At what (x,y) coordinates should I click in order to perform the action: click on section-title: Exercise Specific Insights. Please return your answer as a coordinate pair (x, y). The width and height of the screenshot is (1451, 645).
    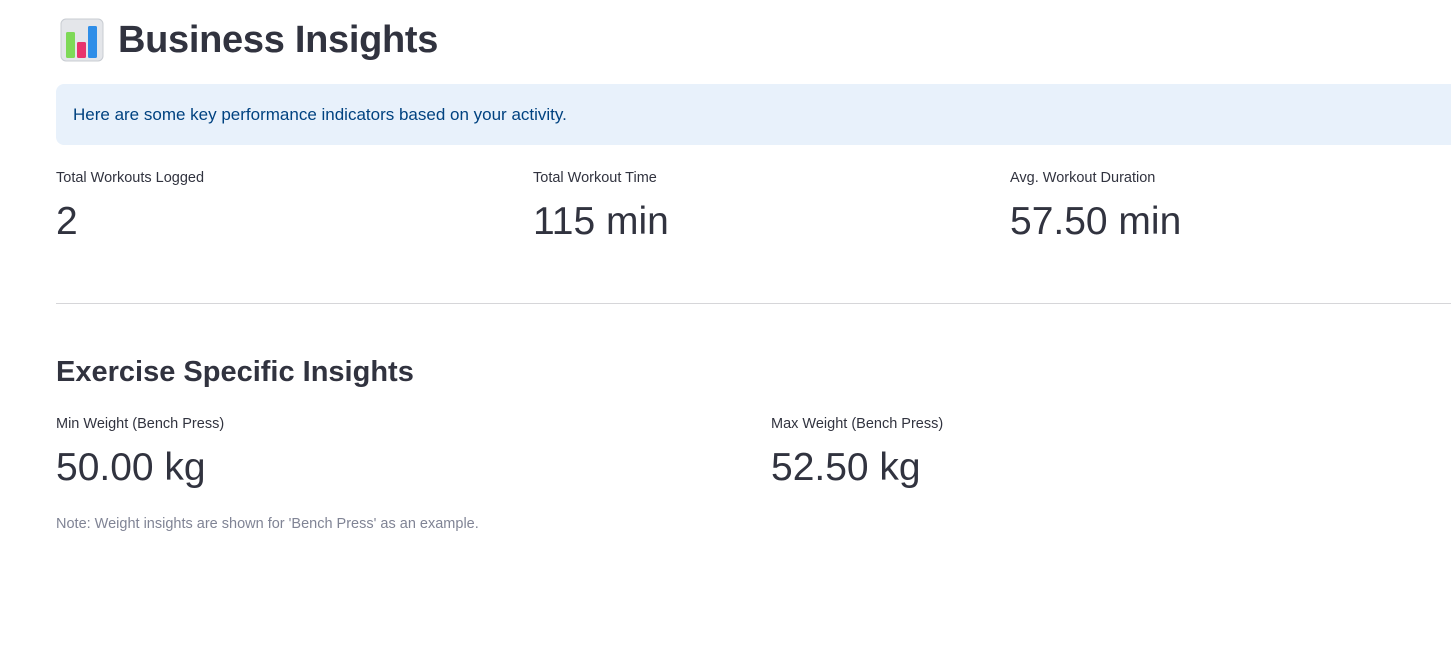
    Looking at the image, I should click on (235, 372).